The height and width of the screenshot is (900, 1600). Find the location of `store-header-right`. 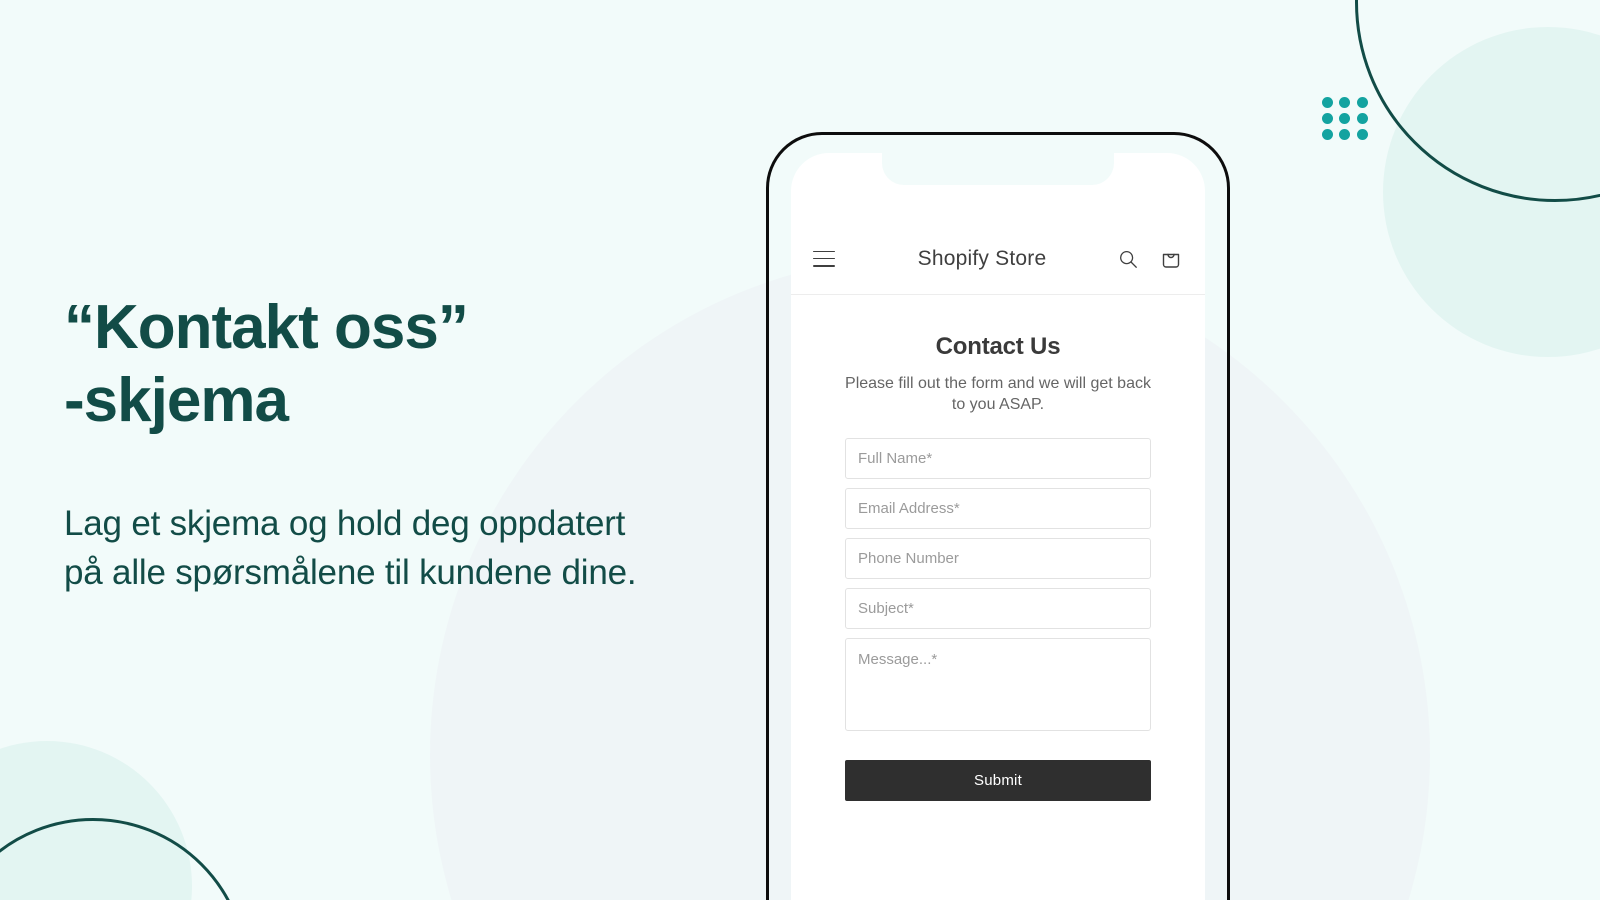

store-header-right is located at coordinates (1135, 259).